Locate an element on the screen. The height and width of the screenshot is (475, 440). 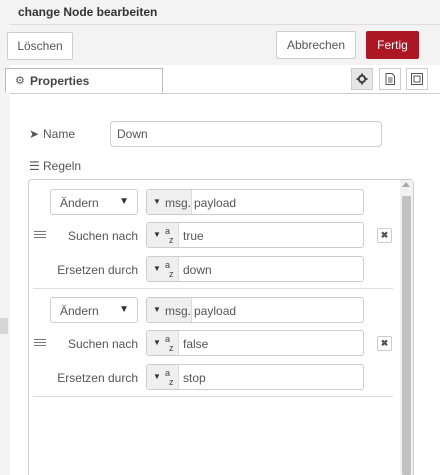
tray-title: change Node bearbeiten is located at coordinates (88, 12).